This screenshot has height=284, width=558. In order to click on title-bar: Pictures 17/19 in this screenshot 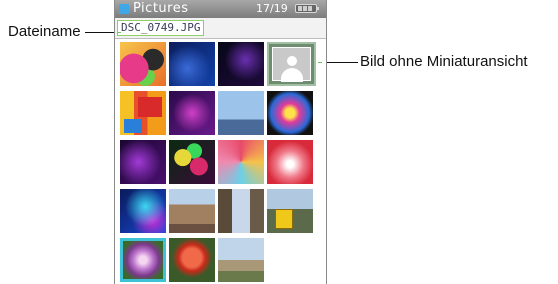, I will do `click(220, 9)`.